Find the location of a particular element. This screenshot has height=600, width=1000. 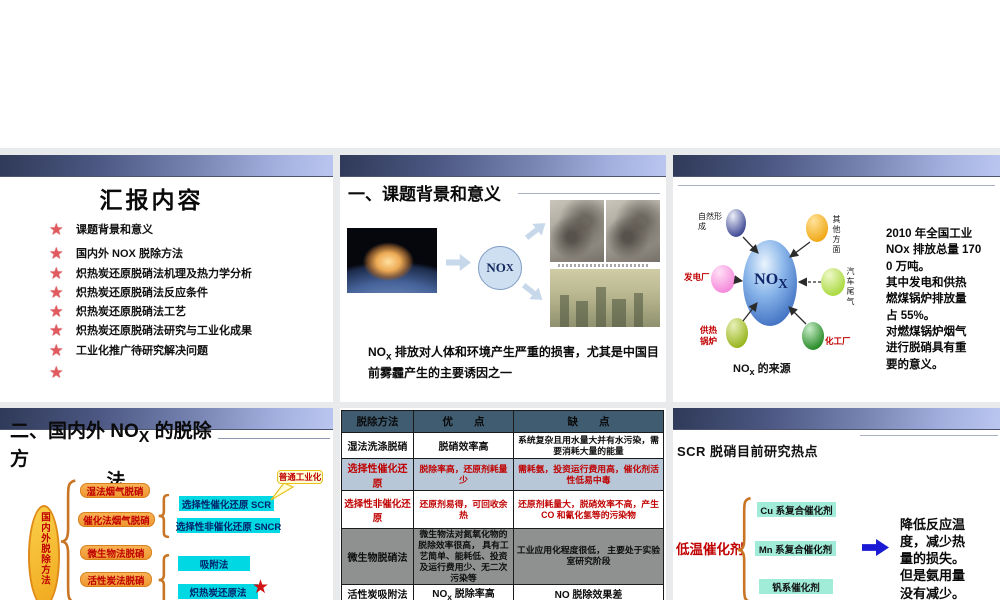

up-right-arrow-icon is located at coordinates (536, 230).